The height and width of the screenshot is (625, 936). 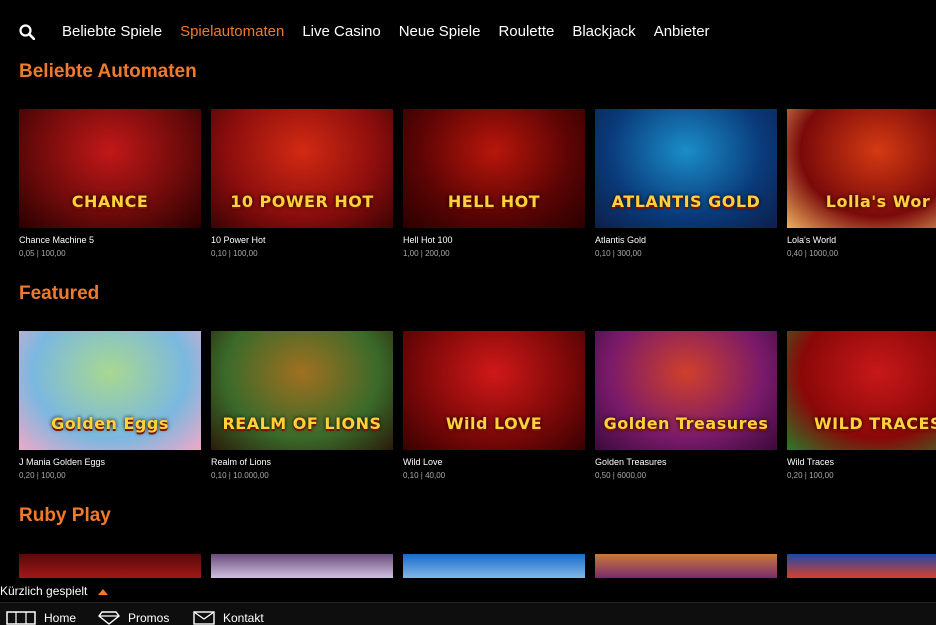 I want to click on game-card: Wild LOVE Wild Love 0,10 | 40,00, so click(x=494, y=405).